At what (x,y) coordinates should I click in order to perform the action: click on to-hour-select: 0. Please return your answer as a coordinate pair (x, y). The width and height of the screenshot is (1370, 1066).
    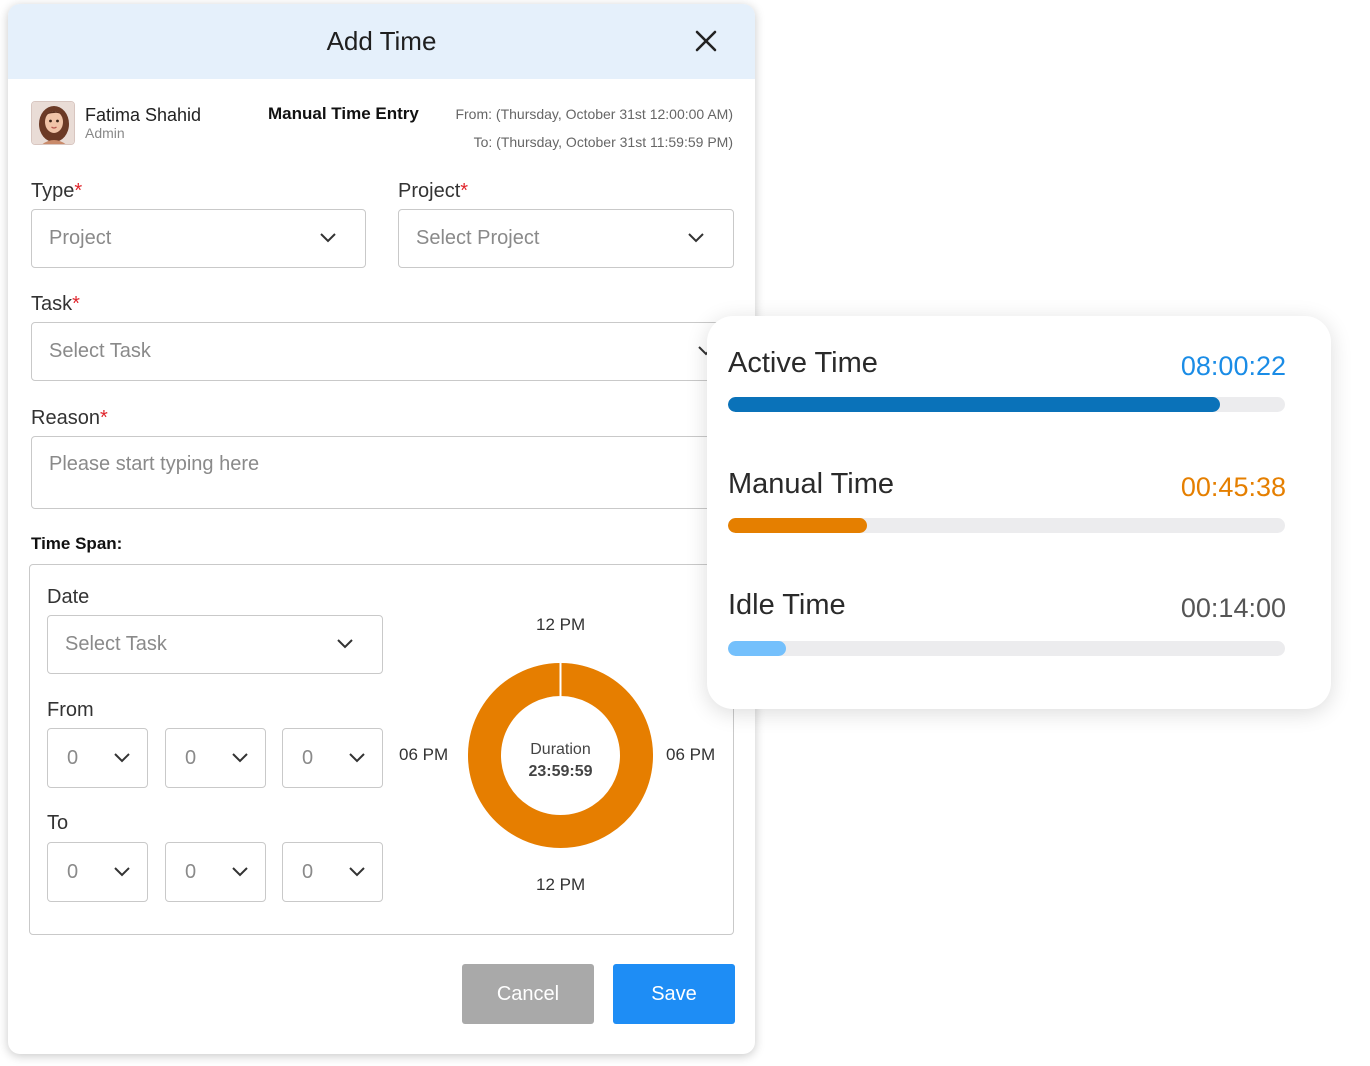
    Looking at the image, I should click on (97, 872).